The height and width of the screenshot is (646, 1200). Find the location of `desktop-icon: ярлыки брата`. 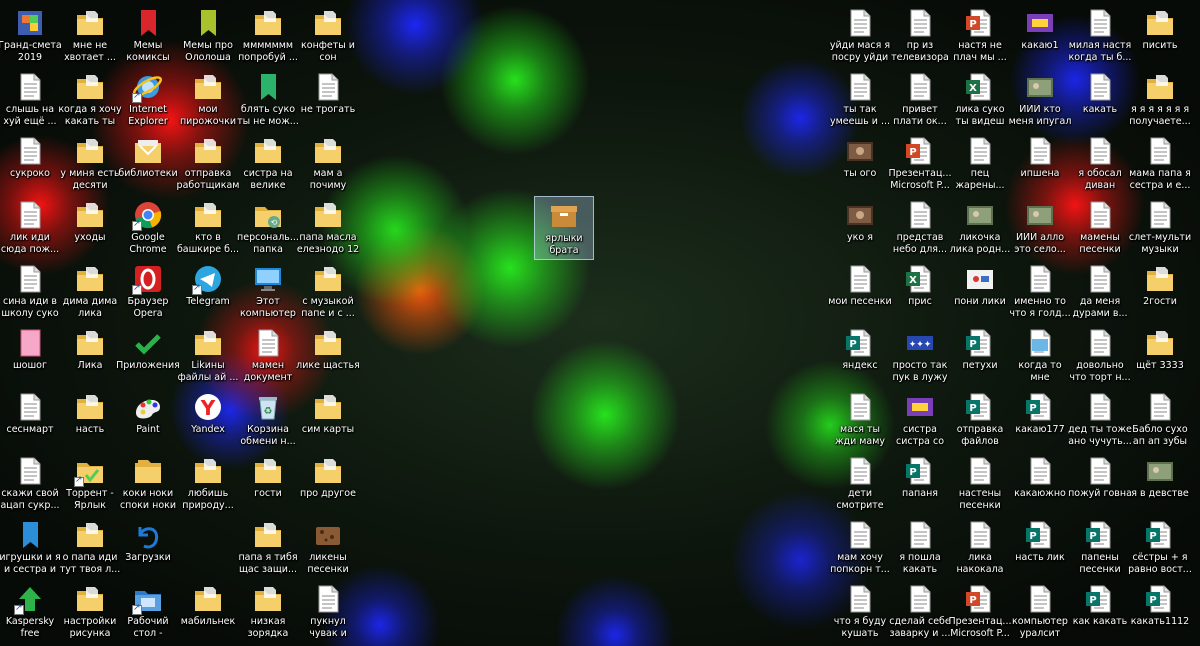

desktop-icon: ярлыки брата is located at coordinates (564, 228).